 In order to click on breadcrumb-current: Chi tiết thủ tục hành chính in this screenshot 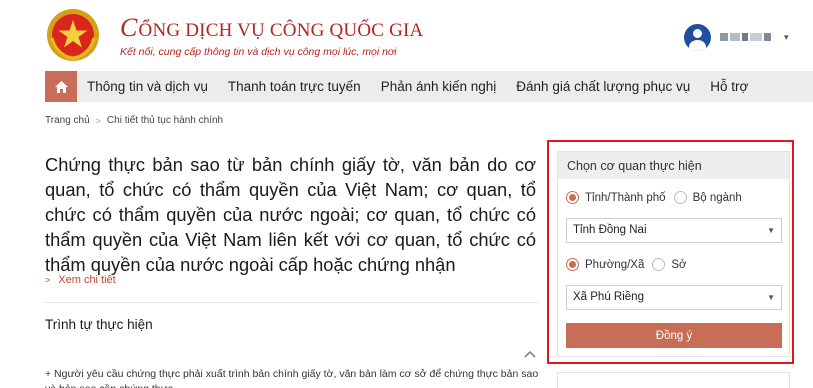, I will do `click(165, 120)`.